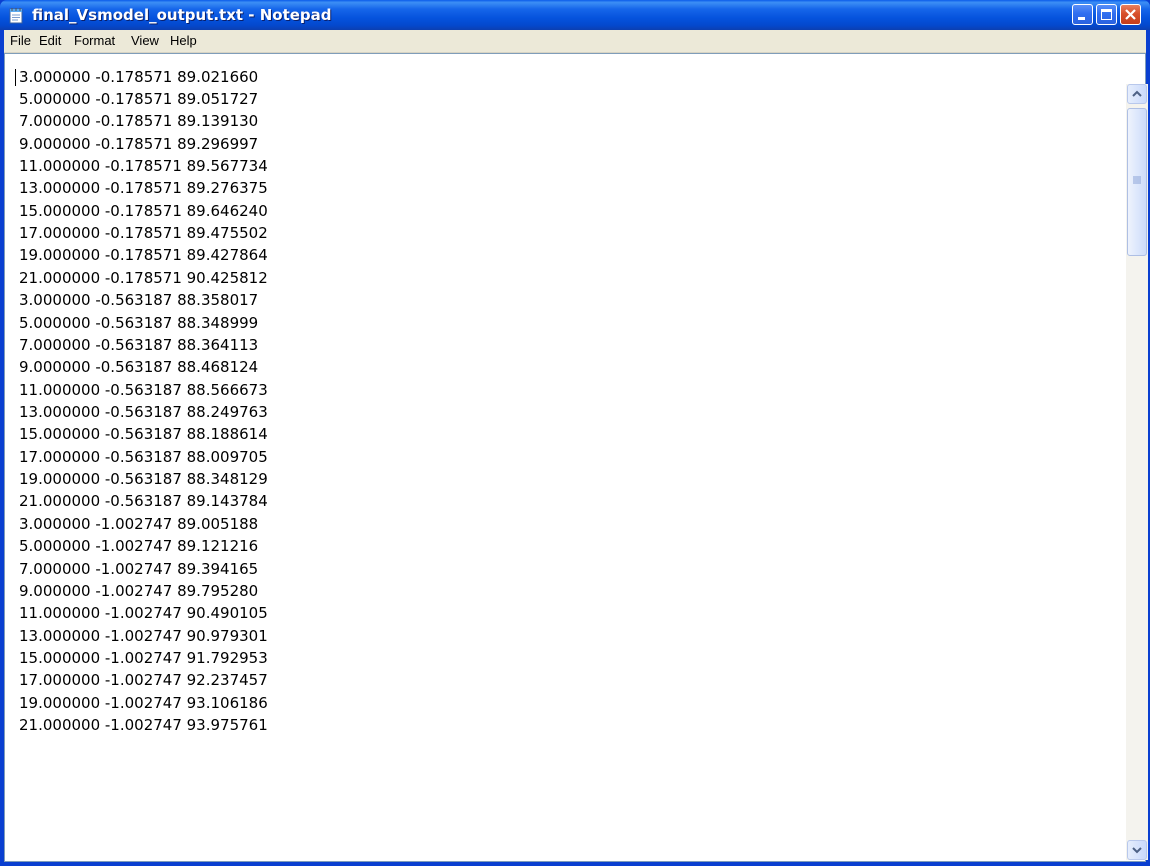  Describe the element at coordinates (139, 99) in the screenshot. I see `text-line: 5.000000 -0.178571 89.051727` at that location.